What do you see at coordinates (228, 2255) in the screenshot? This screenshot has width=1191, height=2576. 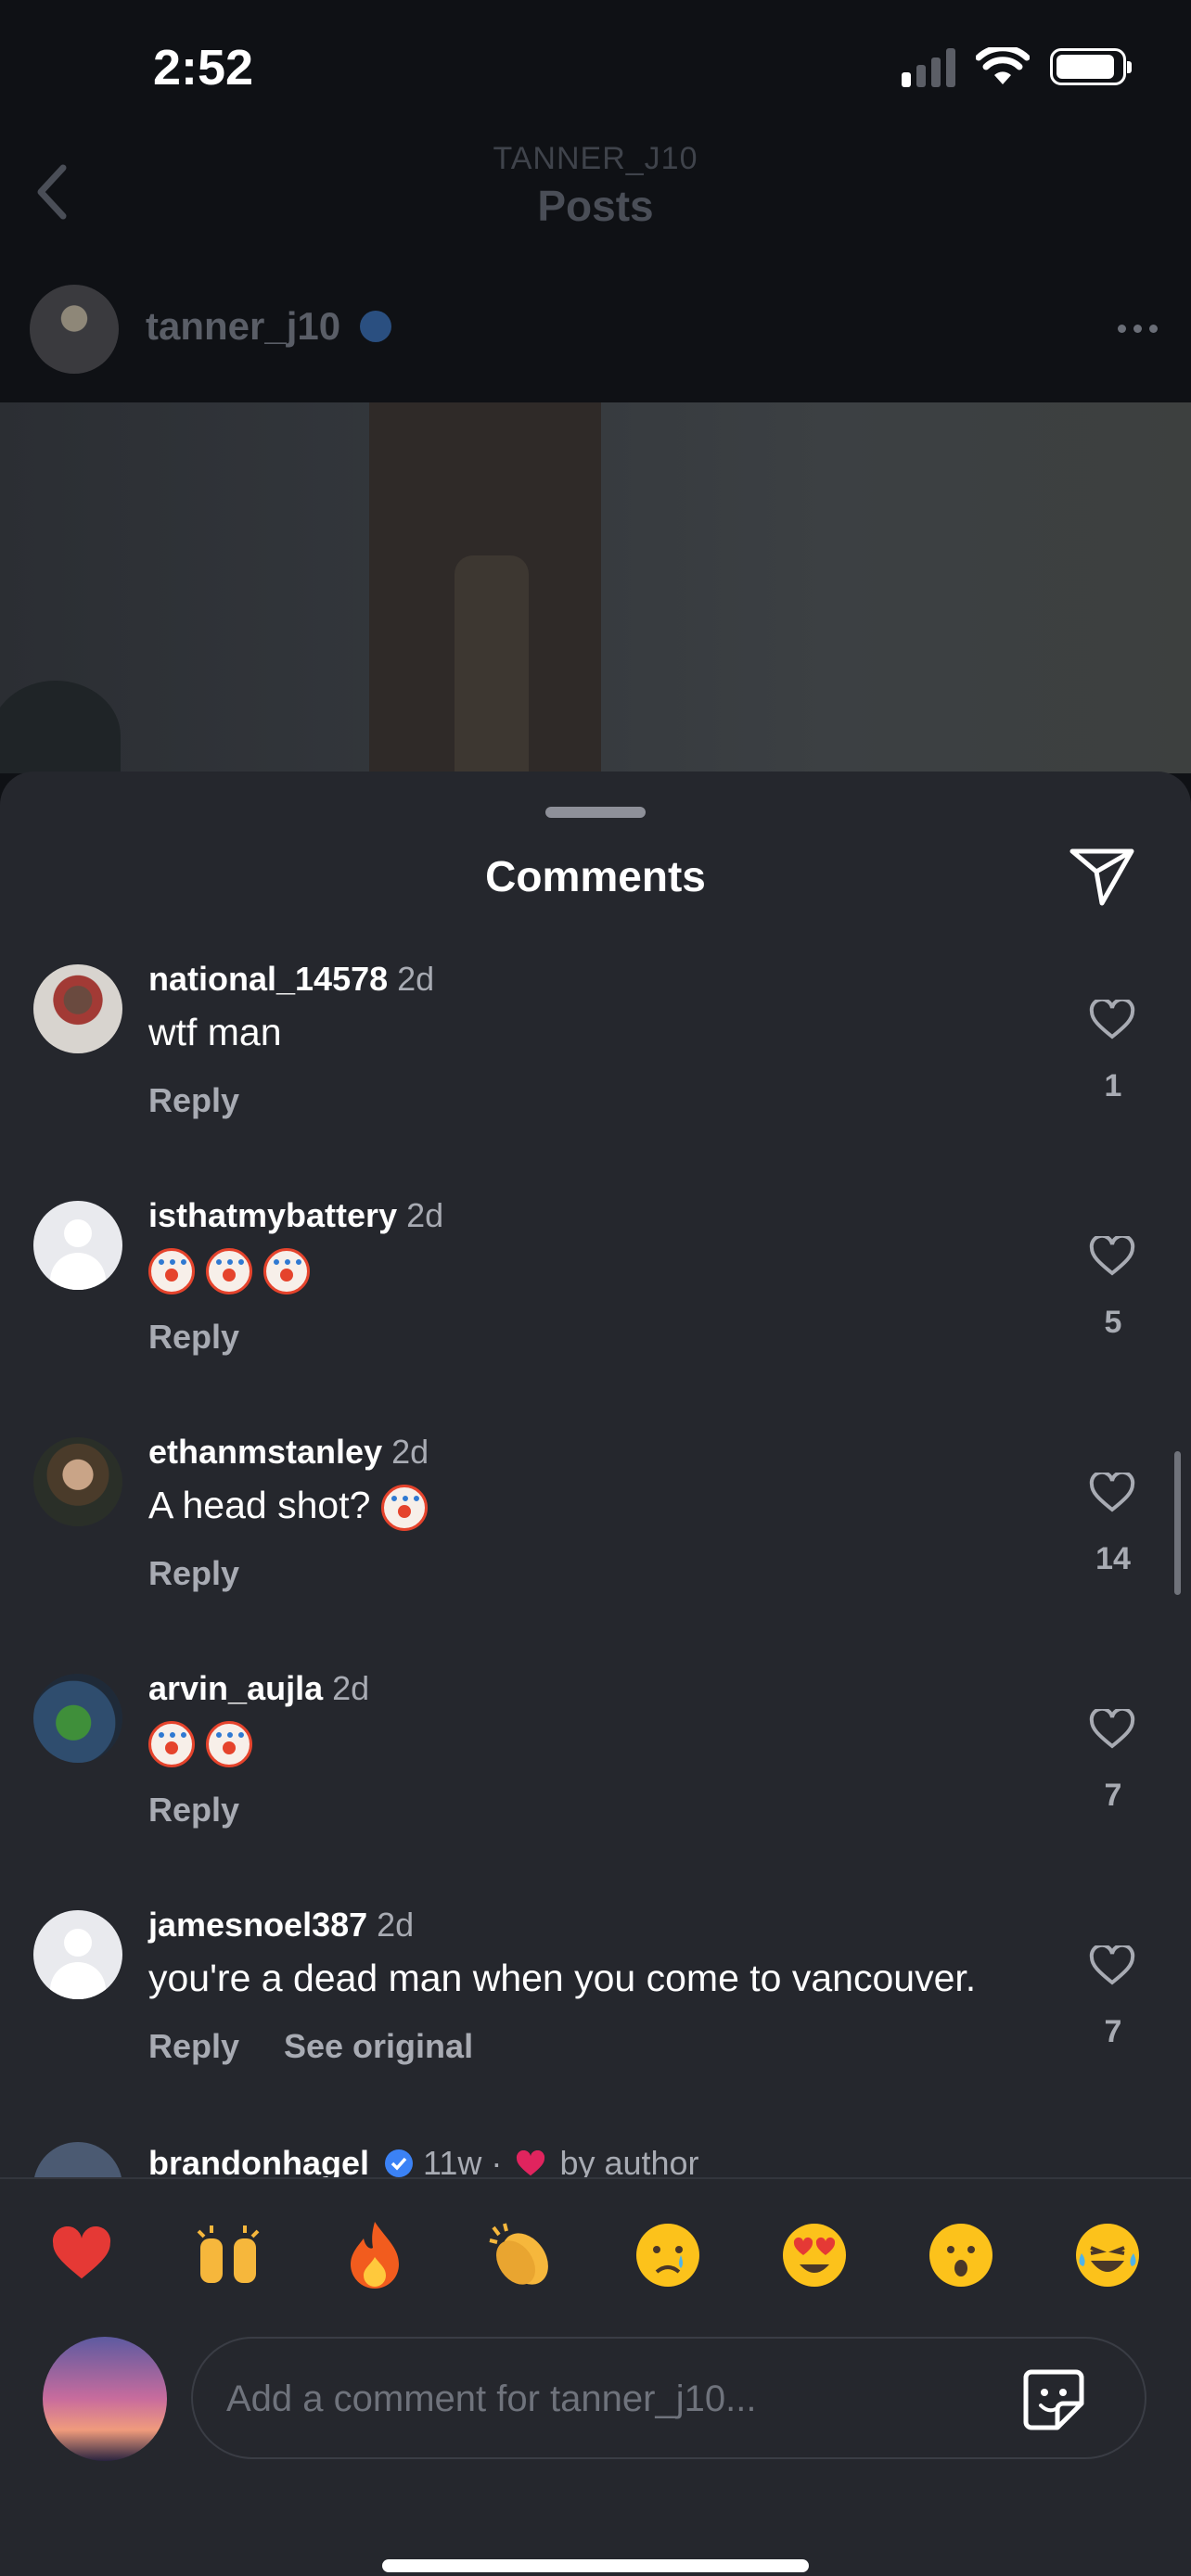 I see `raised-hands-emoji-icon` at bounding box center [228, 2255].